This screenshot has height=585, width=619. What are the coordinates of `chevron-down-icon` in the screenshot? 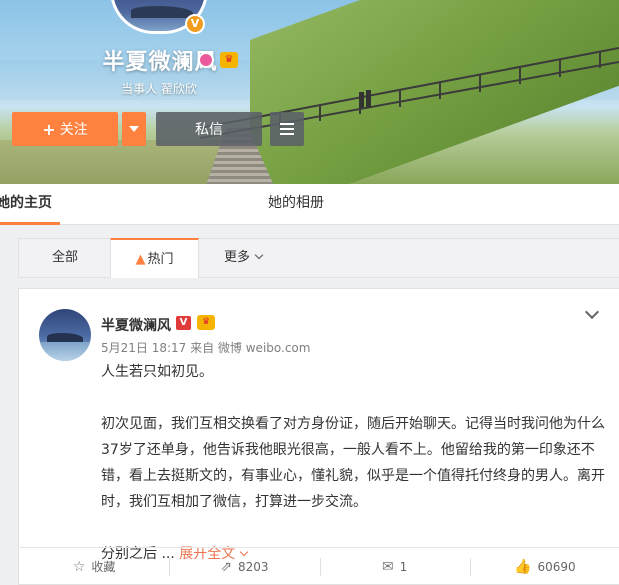 It's located at (259, 255).